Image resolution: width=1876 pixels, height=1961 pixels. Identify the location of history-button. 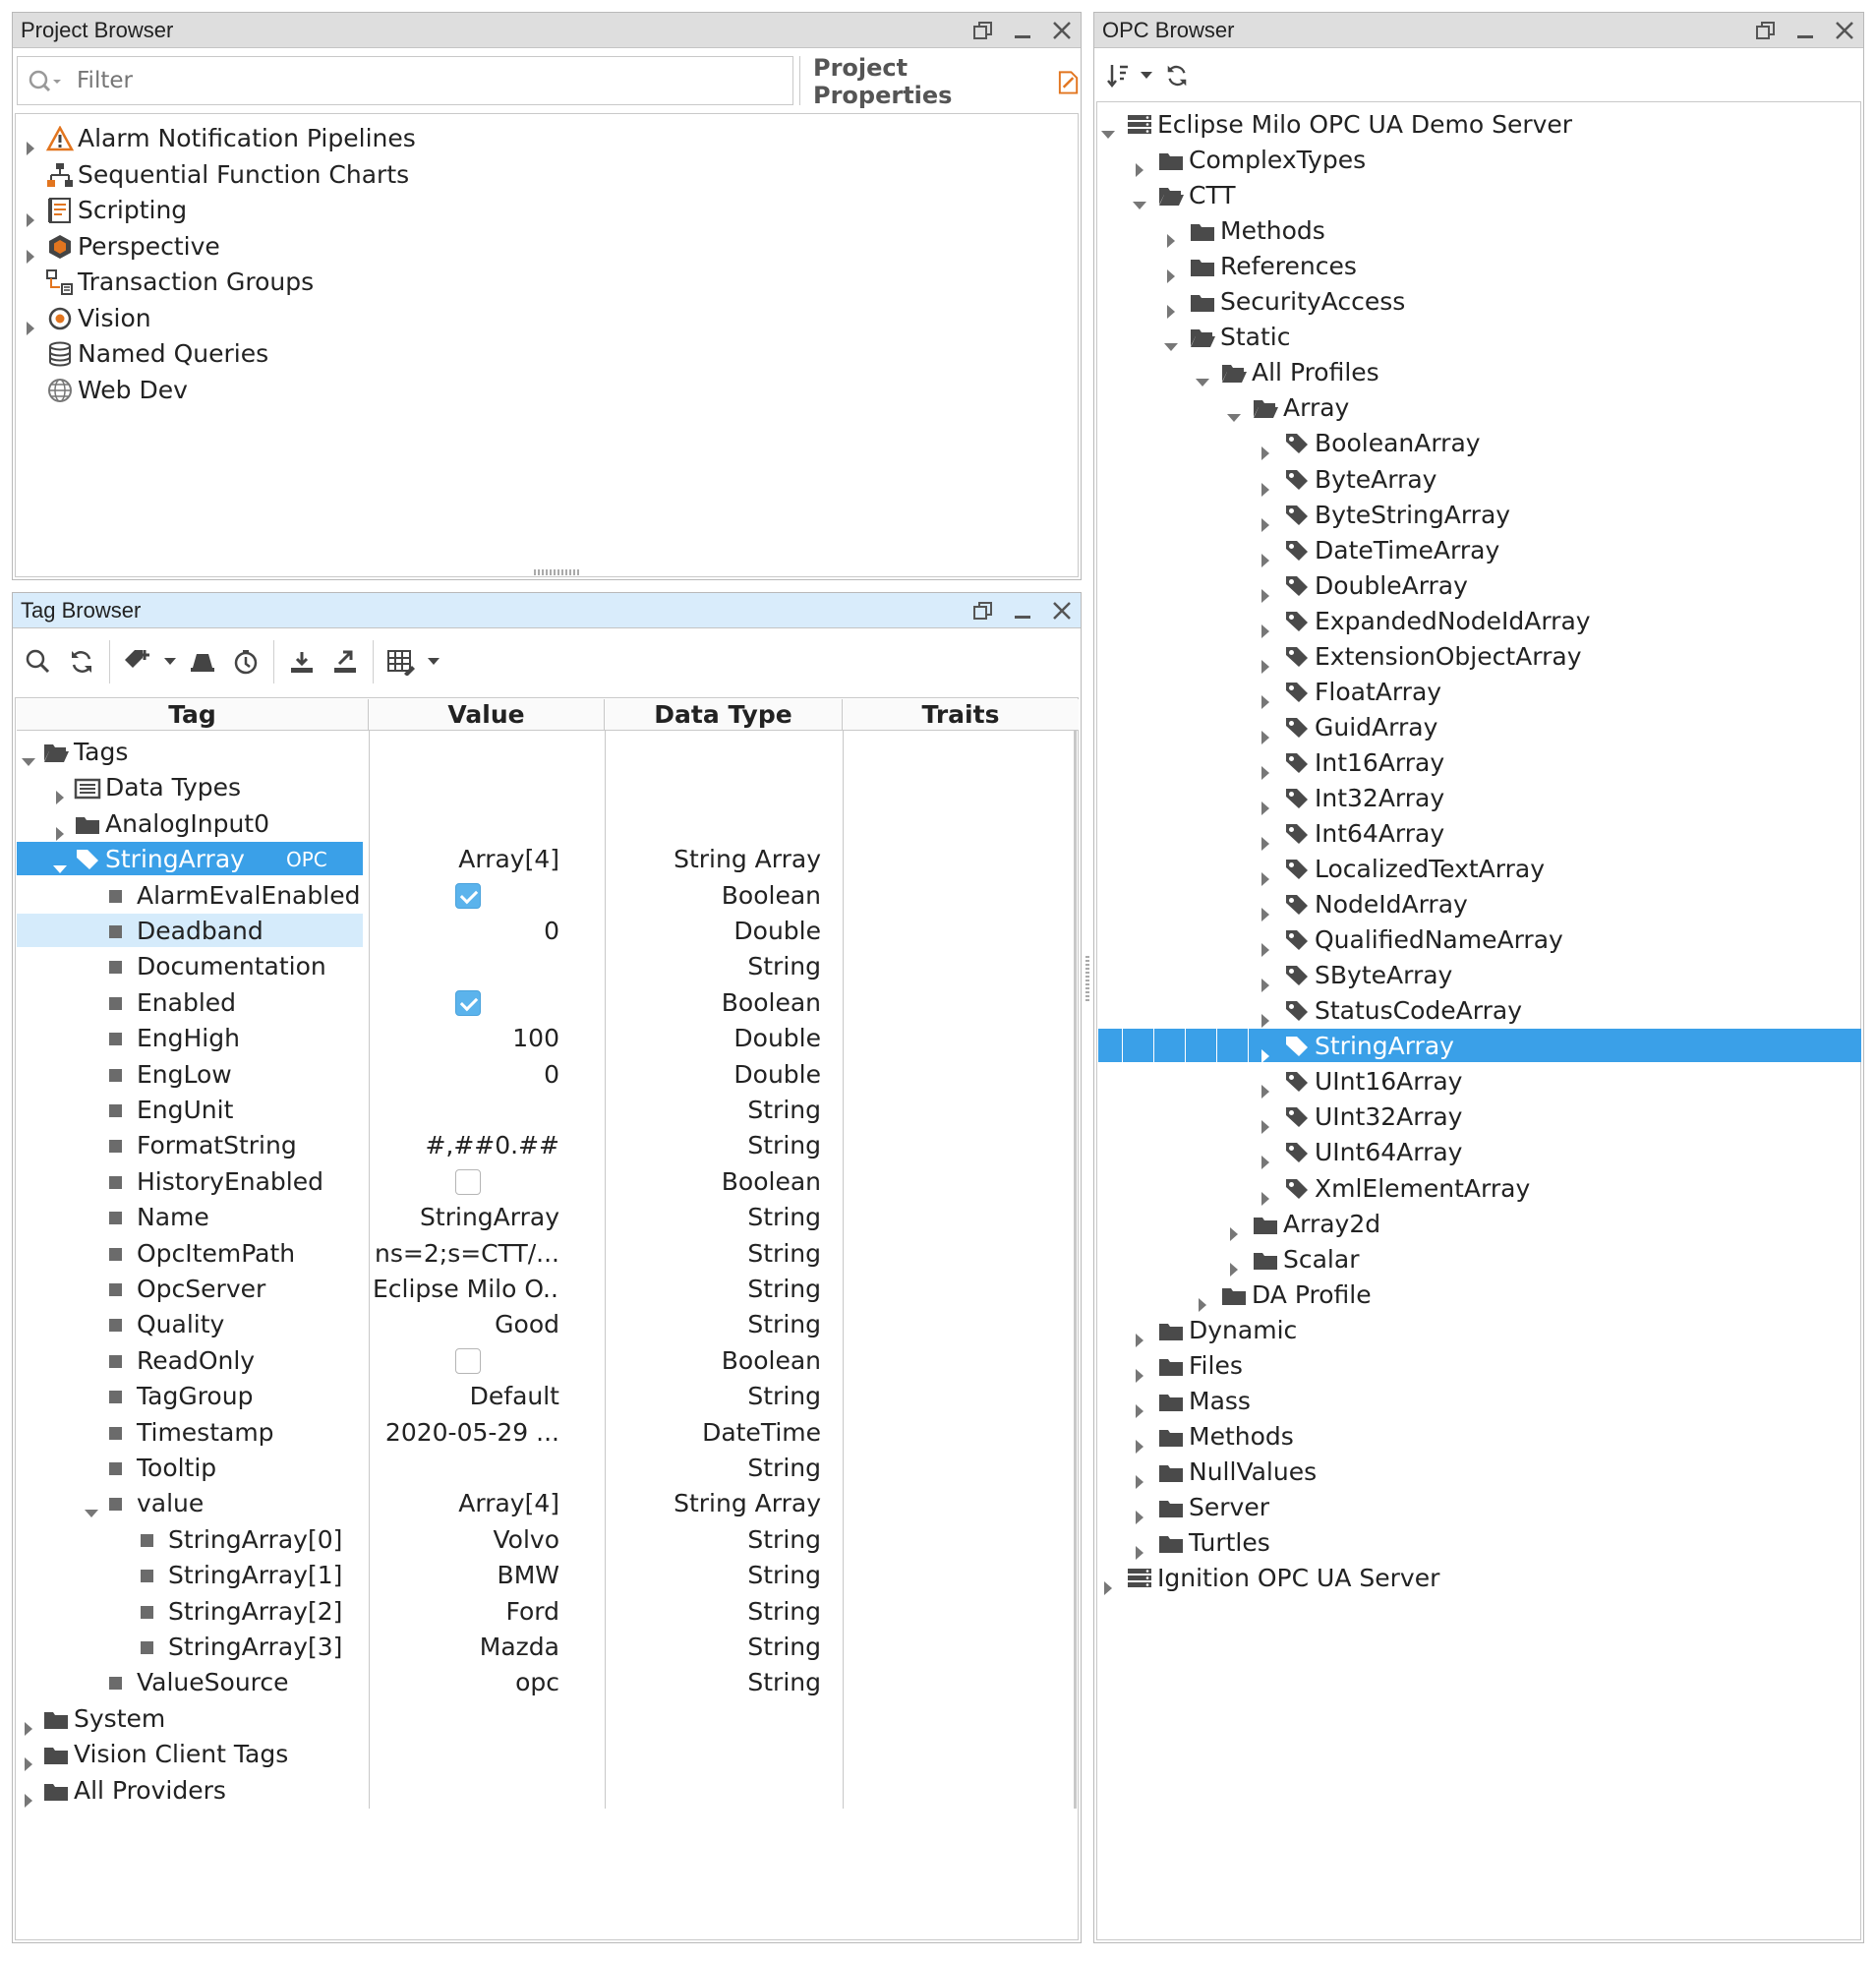
(246, 661).